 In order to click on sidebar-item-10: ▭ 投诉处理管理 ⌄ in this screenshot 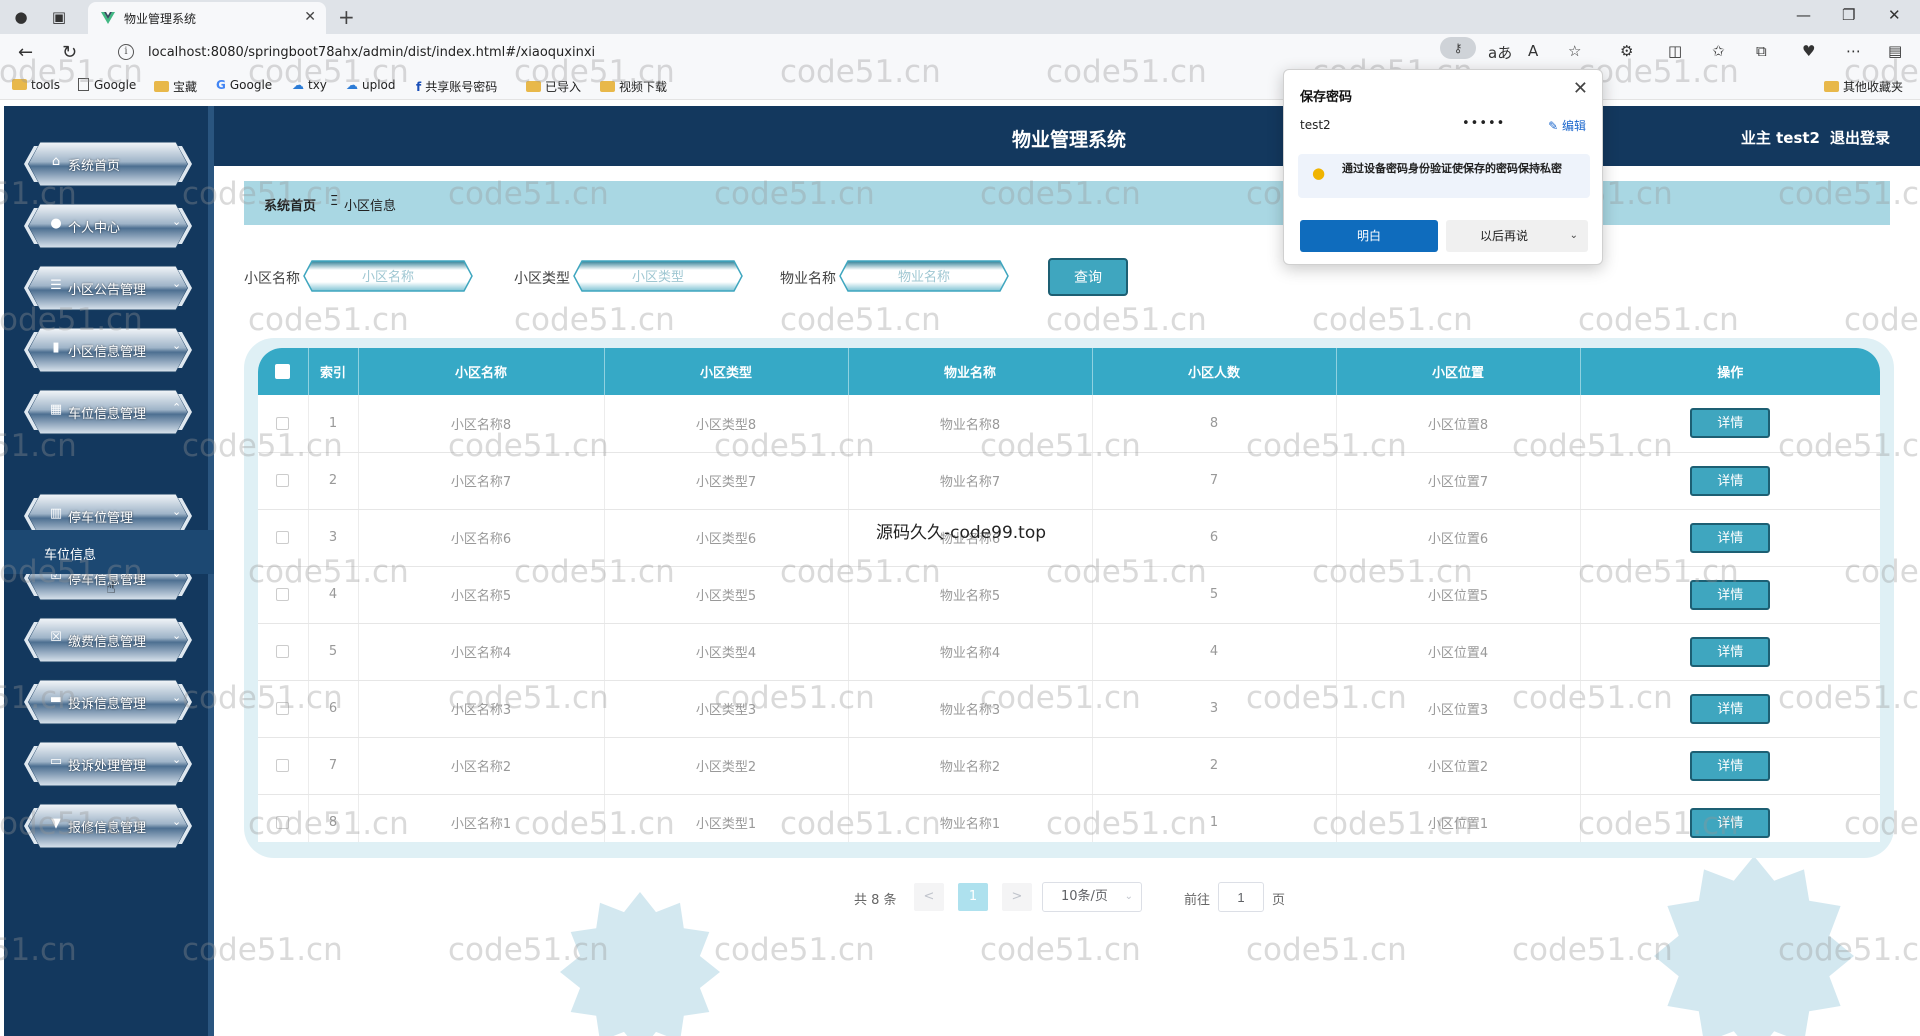, I will do `click(108, 764)`.